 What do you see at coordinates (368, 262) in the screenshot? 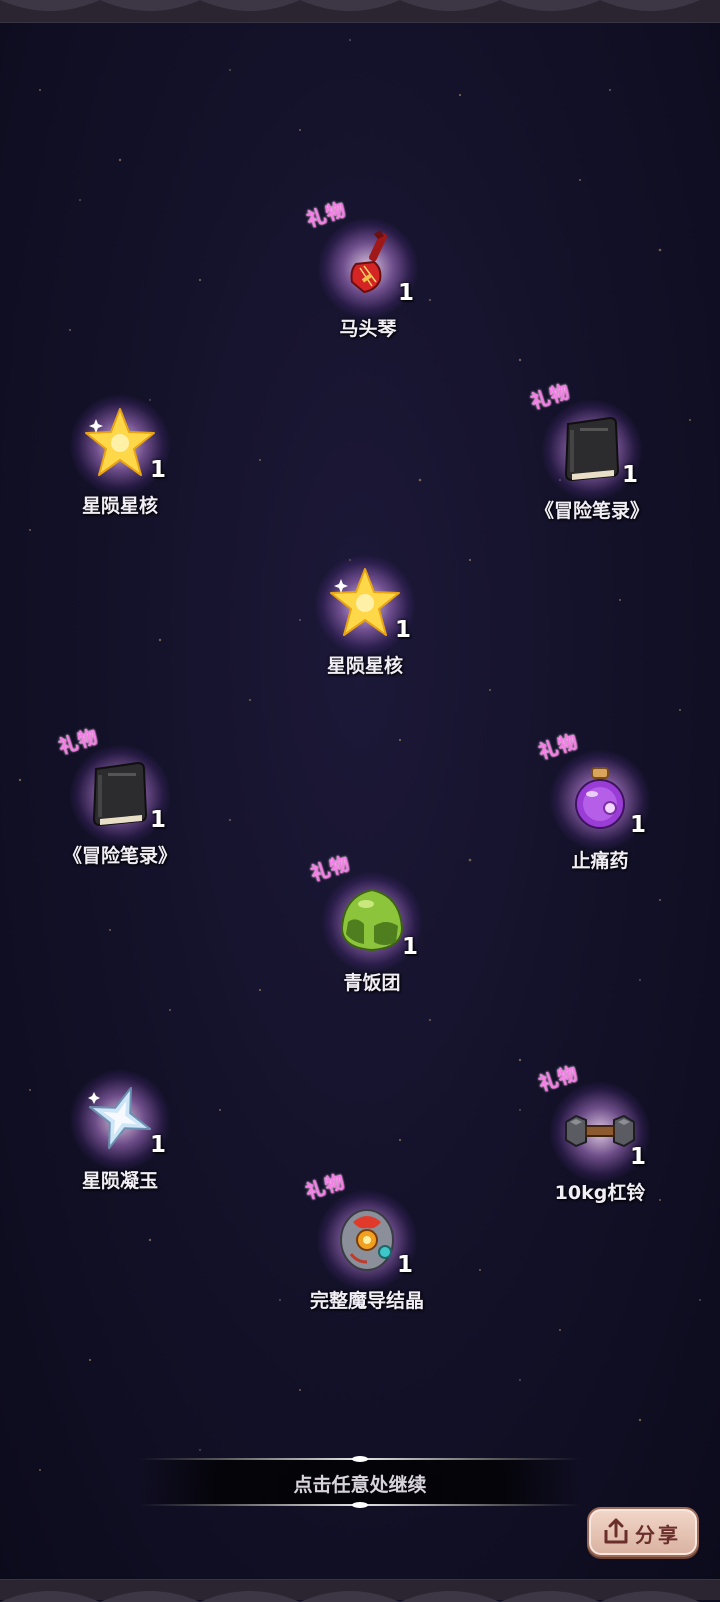
I see `horse-head-fiddle-icon` at bounding box center [368, 262].